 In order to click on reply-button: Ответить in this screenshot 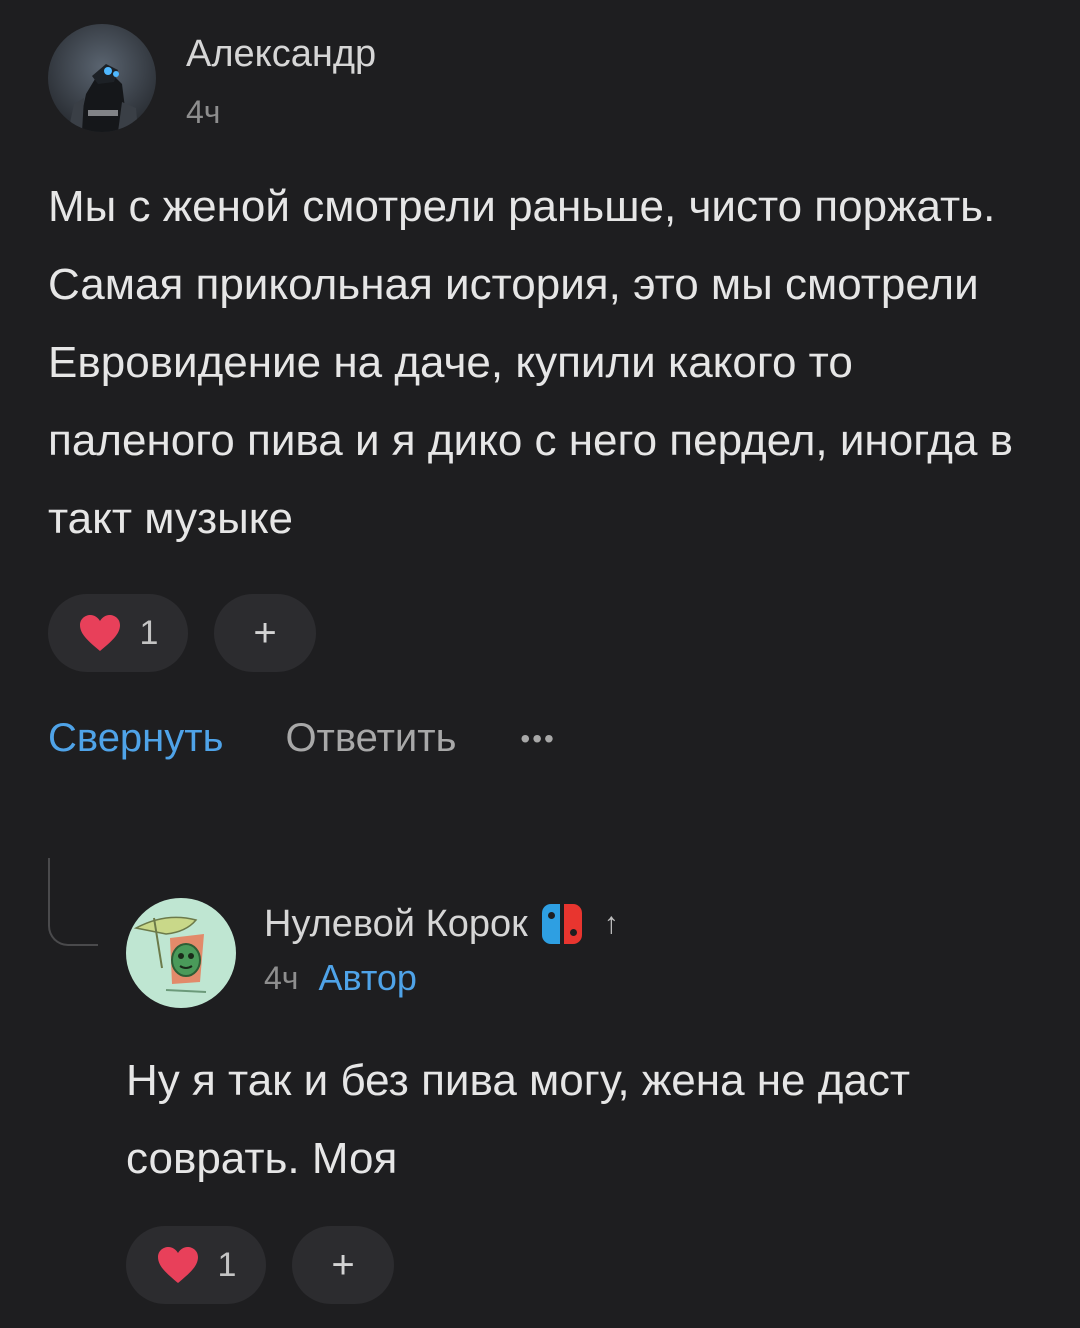, I will do `click(370, 738)`.